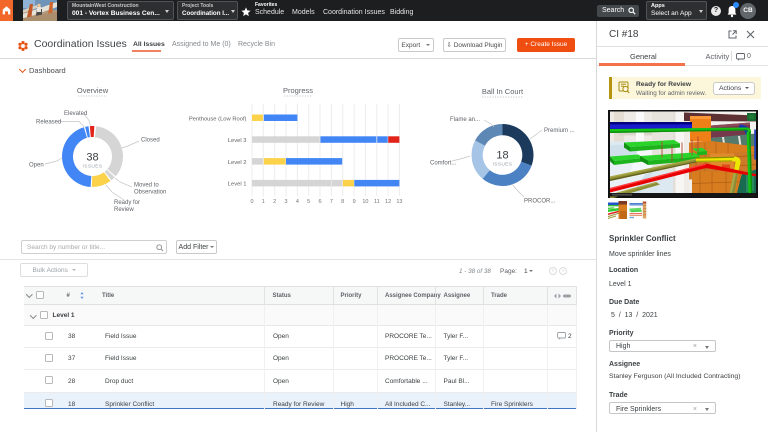 This screenshot has height=432, width=768. I want to click on svg-text: Observation, so click(150, 193).